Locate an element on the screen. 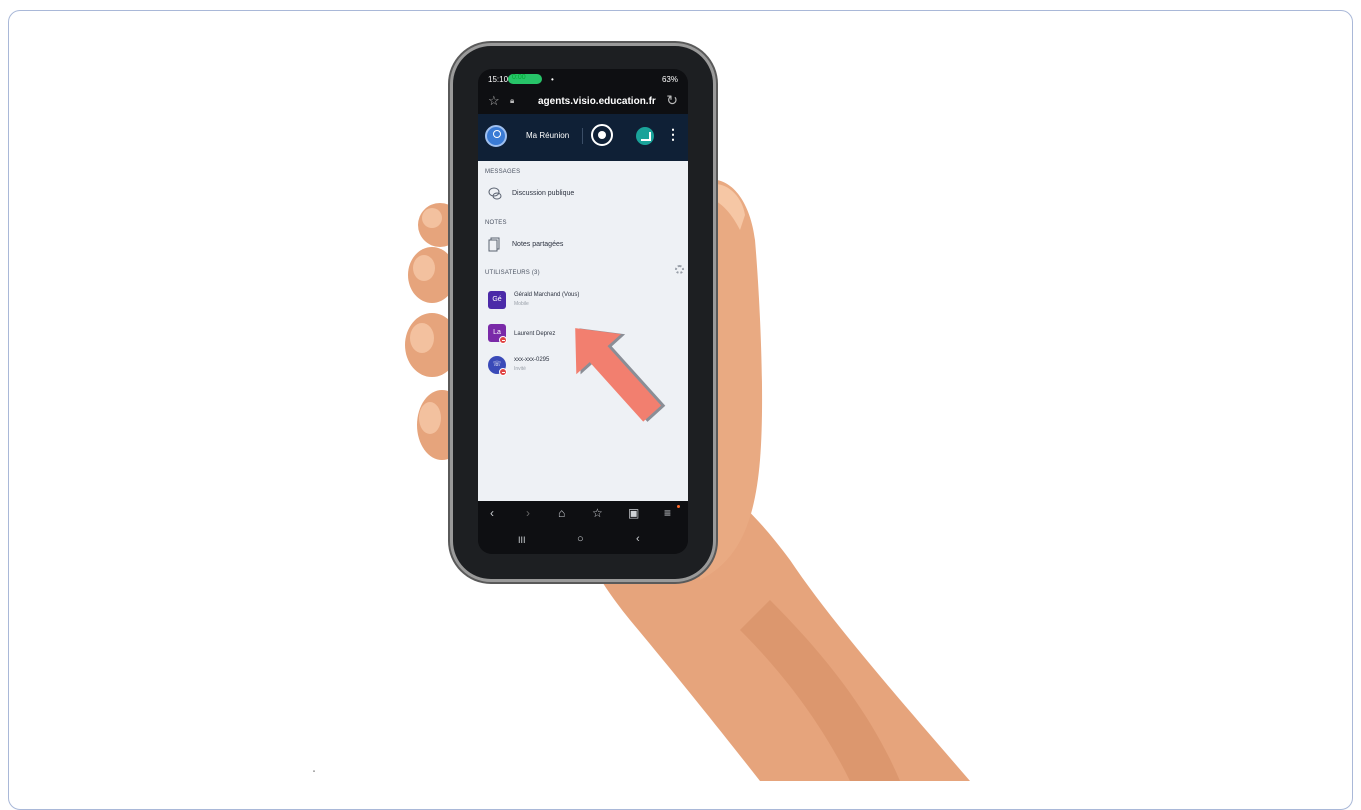 Image resolution: width=1361 pixels, height=810 pixels. footer-mark: " is located at coordinates (314, 774).